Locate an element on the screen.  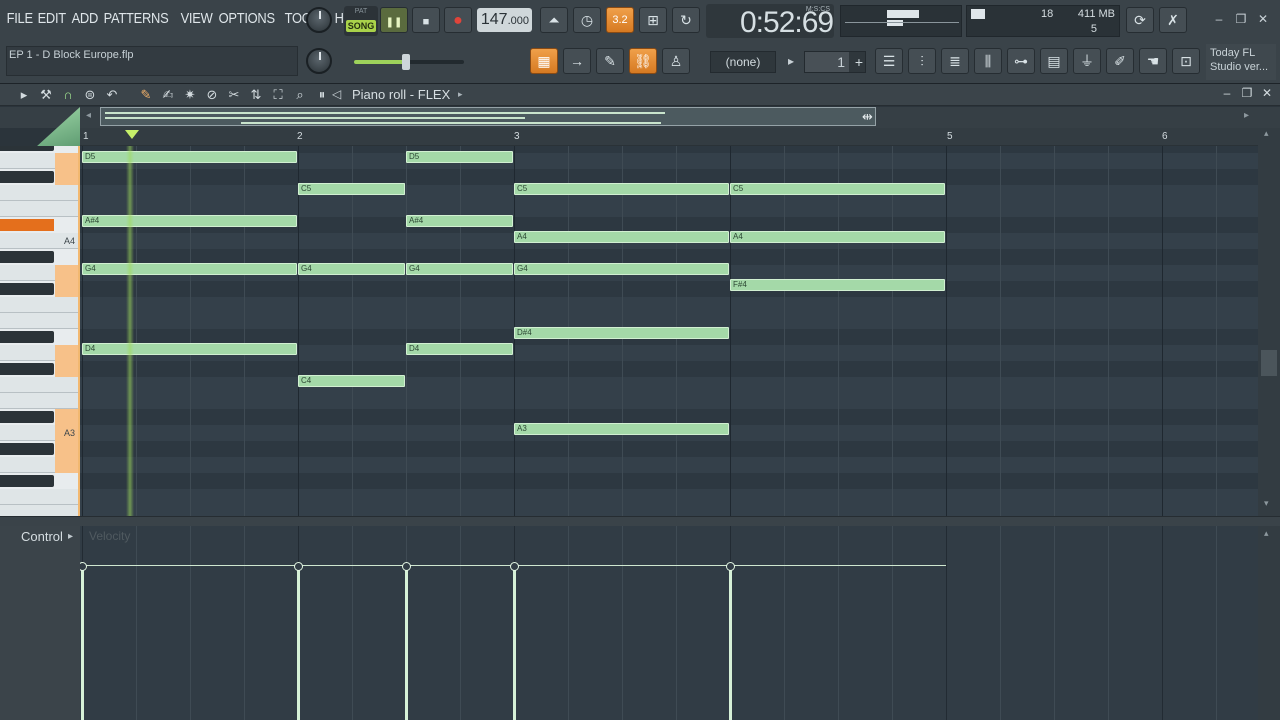
blend-notes-button: ⊞ is located at coordinates (653, 20).